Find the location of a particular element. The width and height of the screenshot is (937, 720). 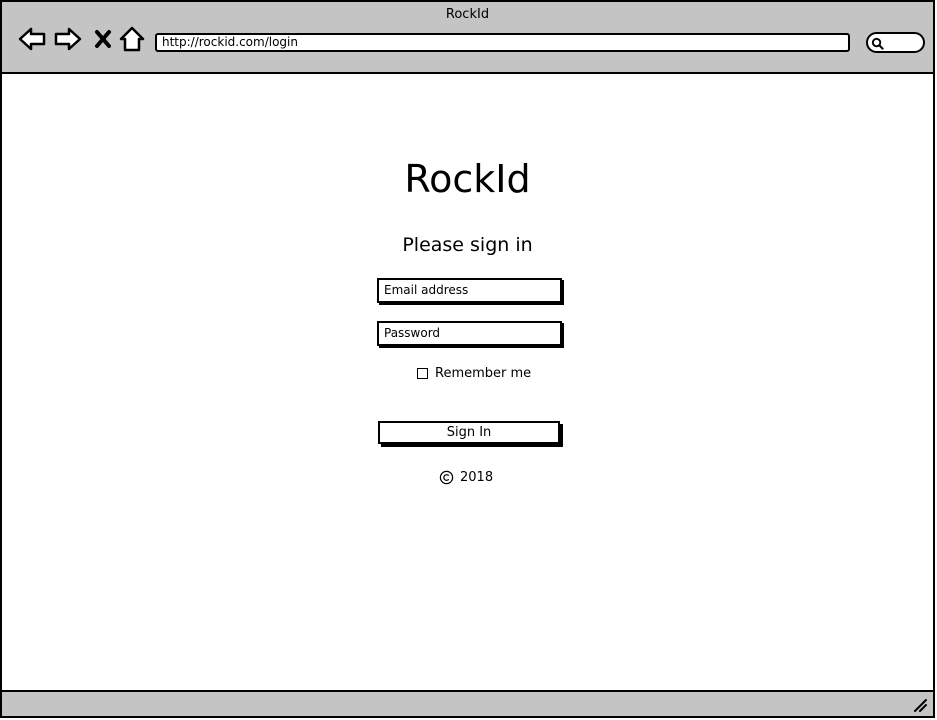

sign-in-heading: Please sign in is located at coordinates (467, 245).